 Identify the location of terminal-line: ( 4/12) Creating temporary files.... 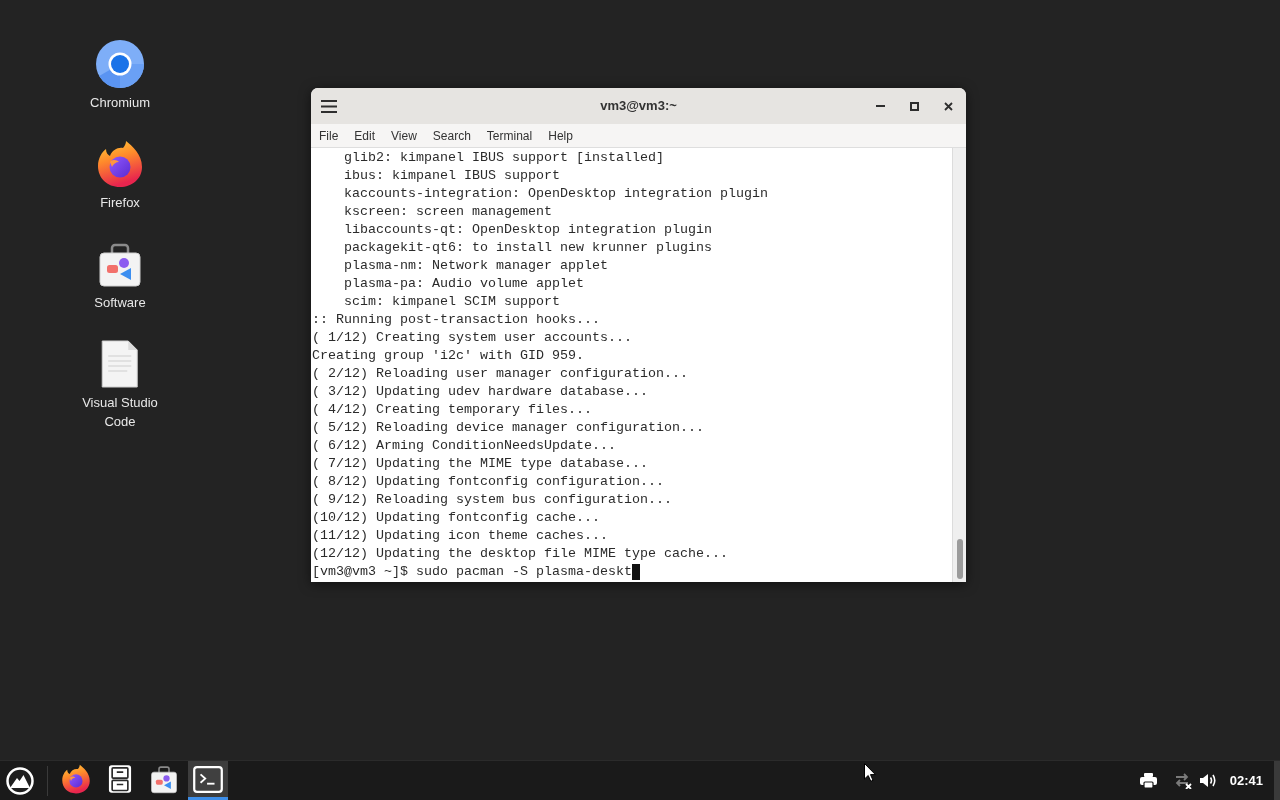
(452, 410).